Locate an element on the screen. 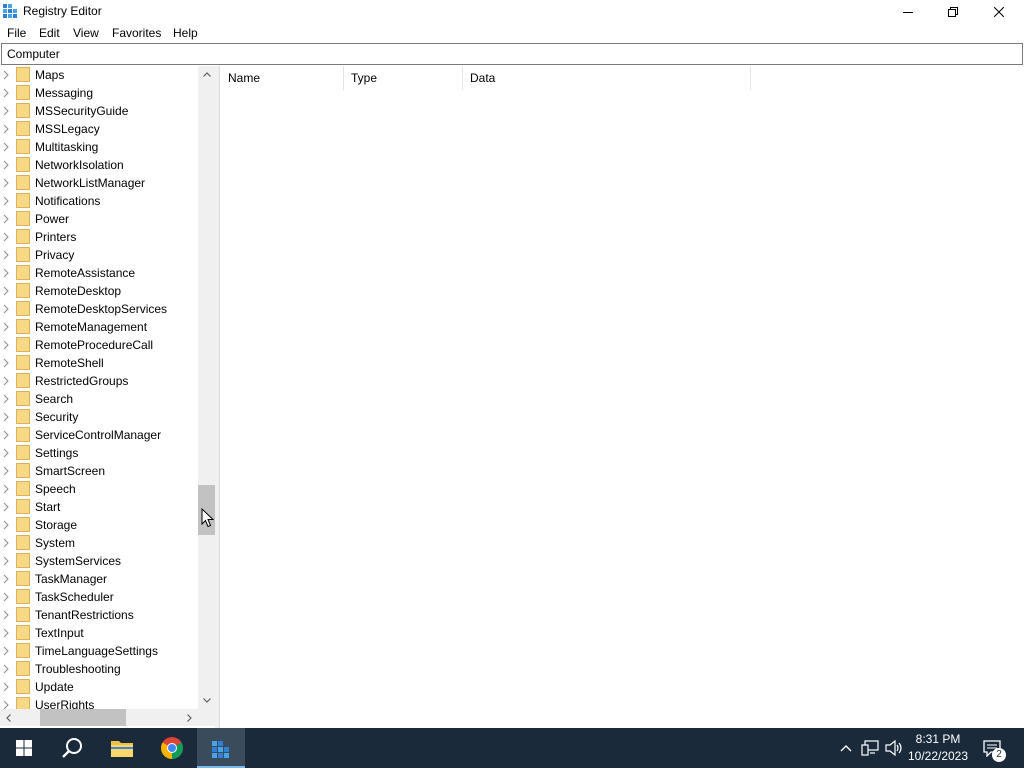  menu-view: View is located at coordinates (86, 33).